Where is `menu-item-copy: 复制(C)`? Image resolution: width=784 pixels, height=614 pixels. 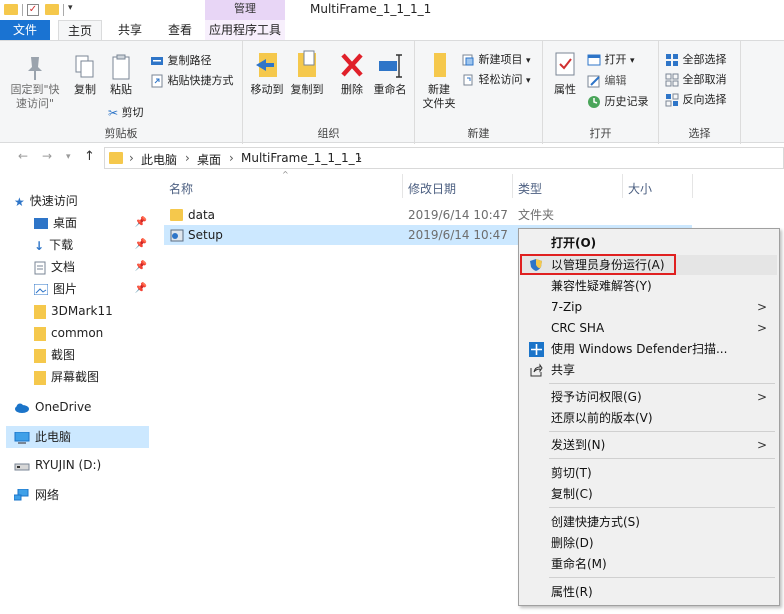
menu-item-copy: 复制(C) is located at coordinates (649, 494).